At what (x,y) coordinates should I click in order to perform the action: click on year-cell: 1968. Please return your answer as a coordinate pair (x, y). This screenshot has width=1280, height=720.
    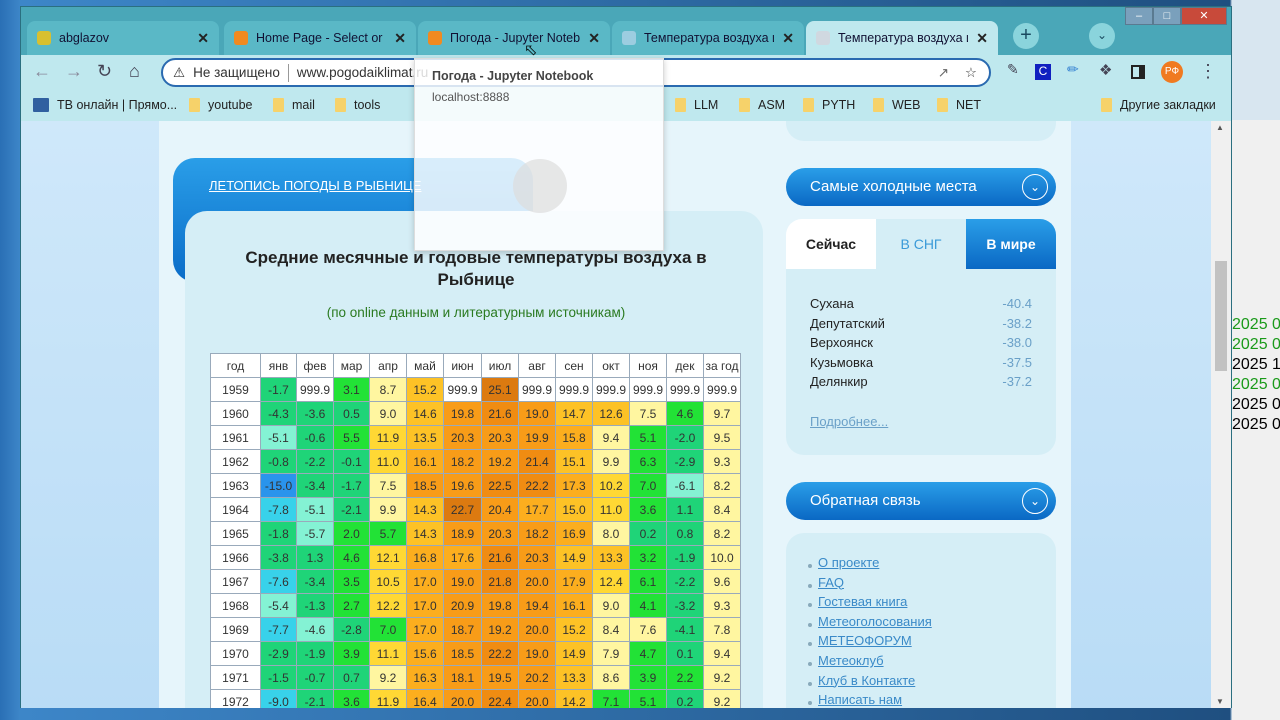
    Looking at the image, I should click on (235, 605).